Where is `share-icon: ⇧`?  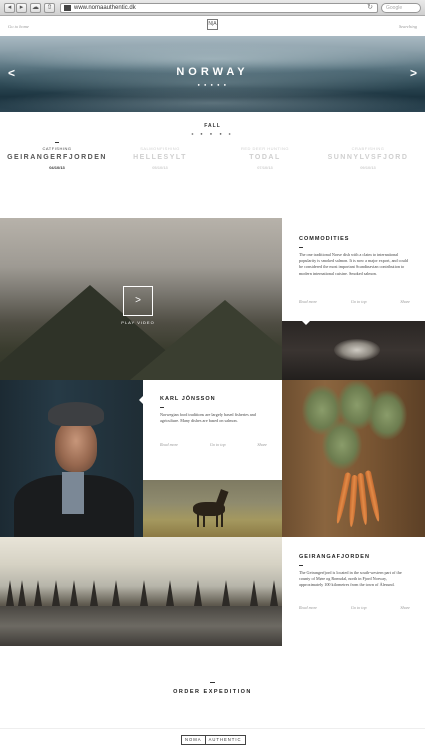 share-icon: ⇧ is located at coordinates (49, 8).